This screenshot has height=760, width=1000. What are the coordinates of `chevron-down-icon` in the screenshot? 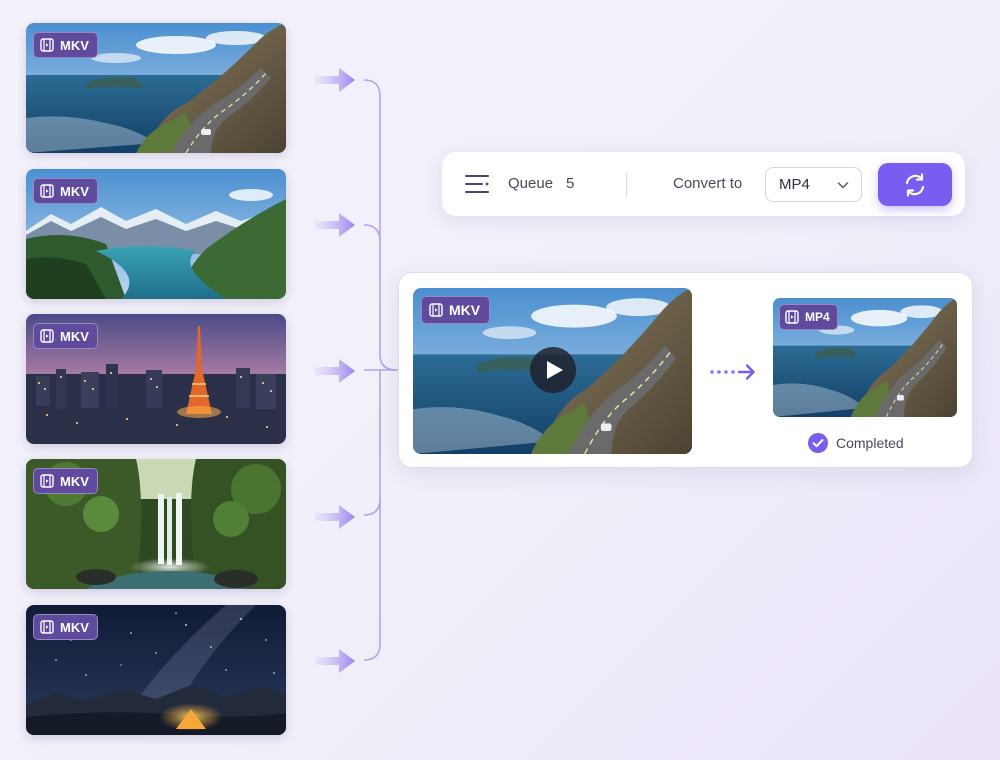 It's located at (843, 185).